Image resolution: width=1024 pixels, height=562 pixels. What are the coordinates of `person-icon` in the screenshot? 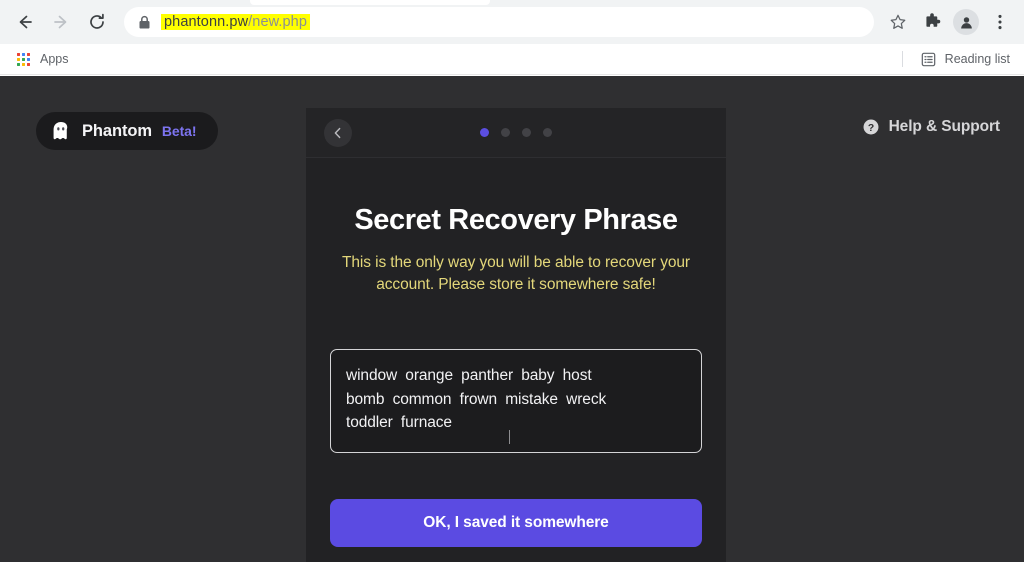 It's located at (966, 22).